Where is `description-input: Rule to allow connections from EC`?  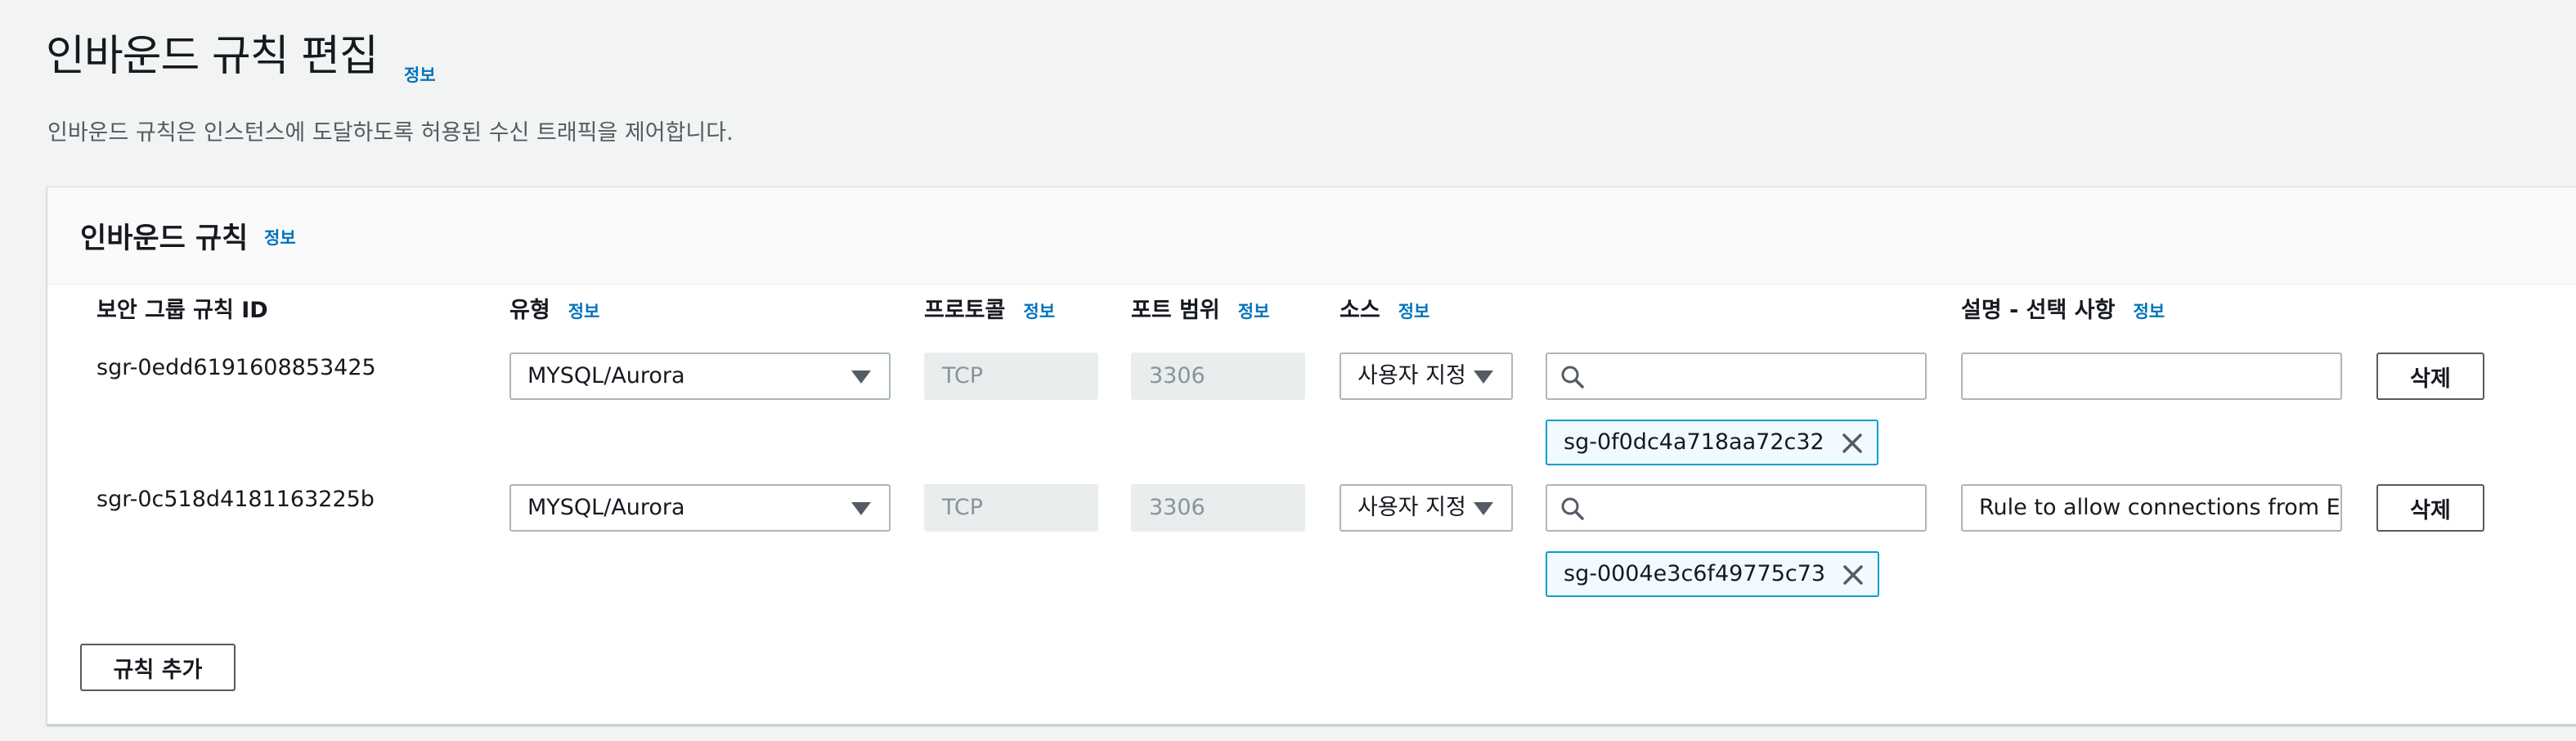
description-input: Rule to allow connections from EC is located at coordinates (2151, 508).